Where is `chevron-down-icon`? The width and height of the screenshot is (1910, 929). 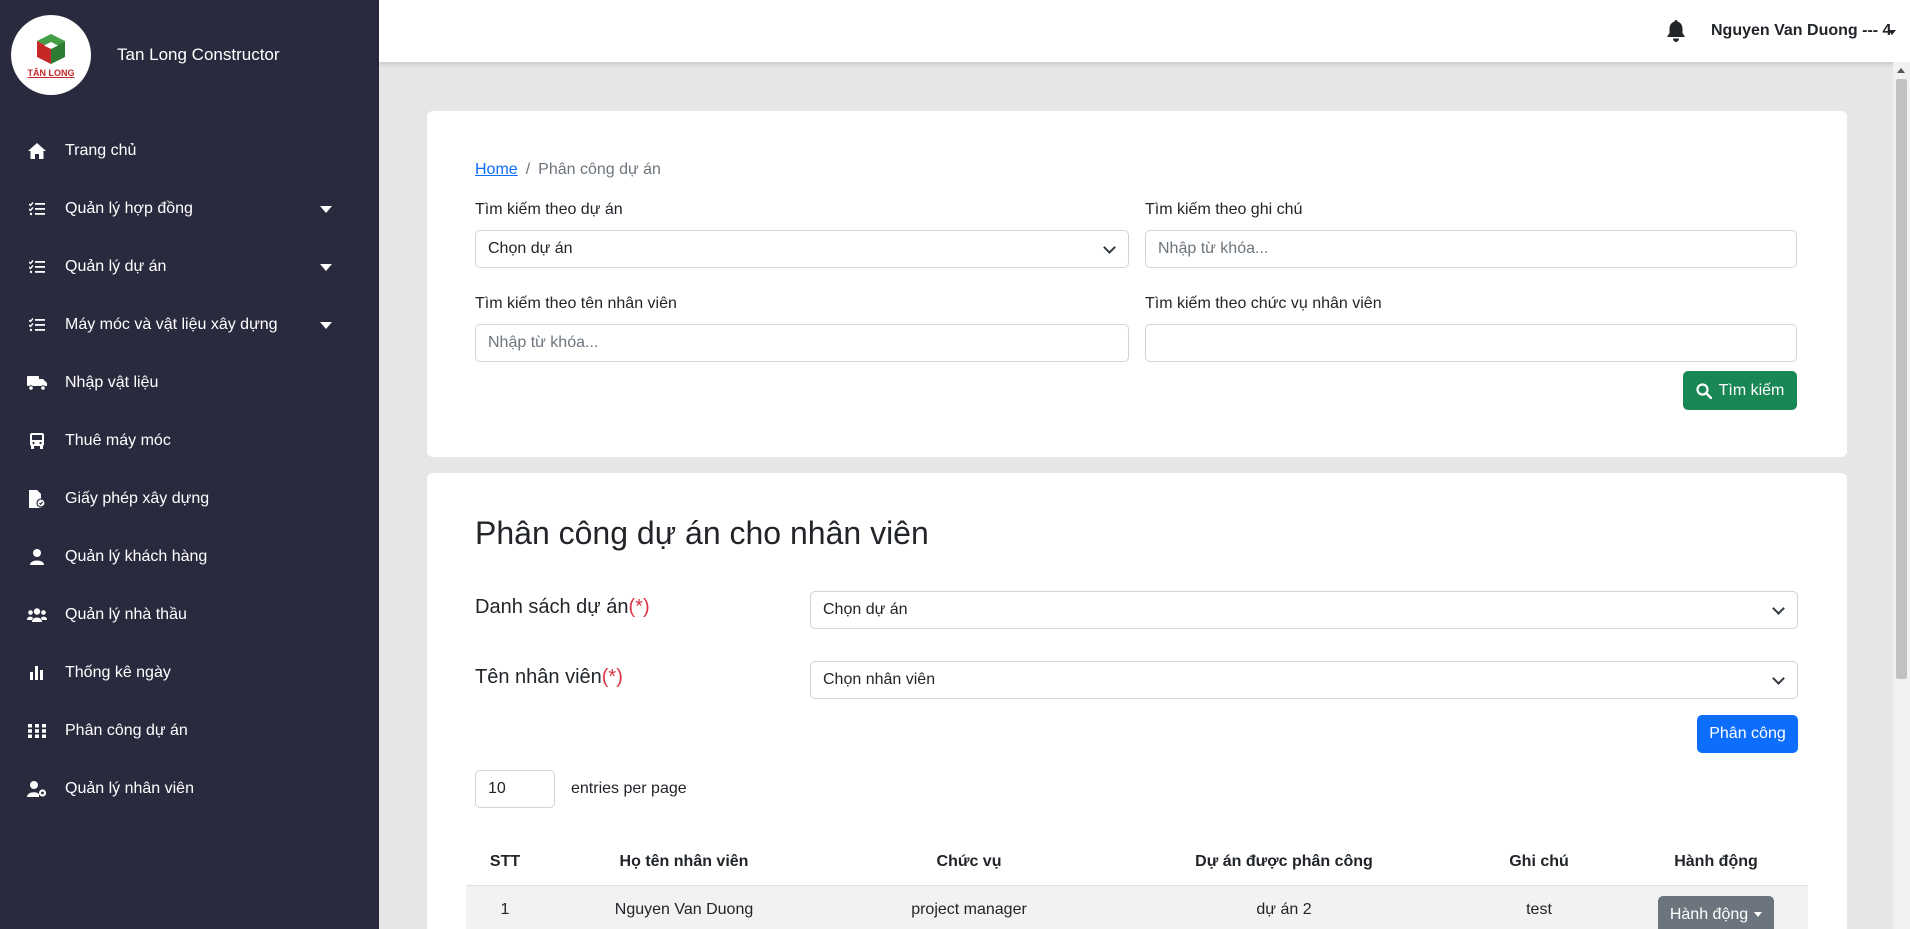 chevron-down-icon is located at coordinates (1778, 678).